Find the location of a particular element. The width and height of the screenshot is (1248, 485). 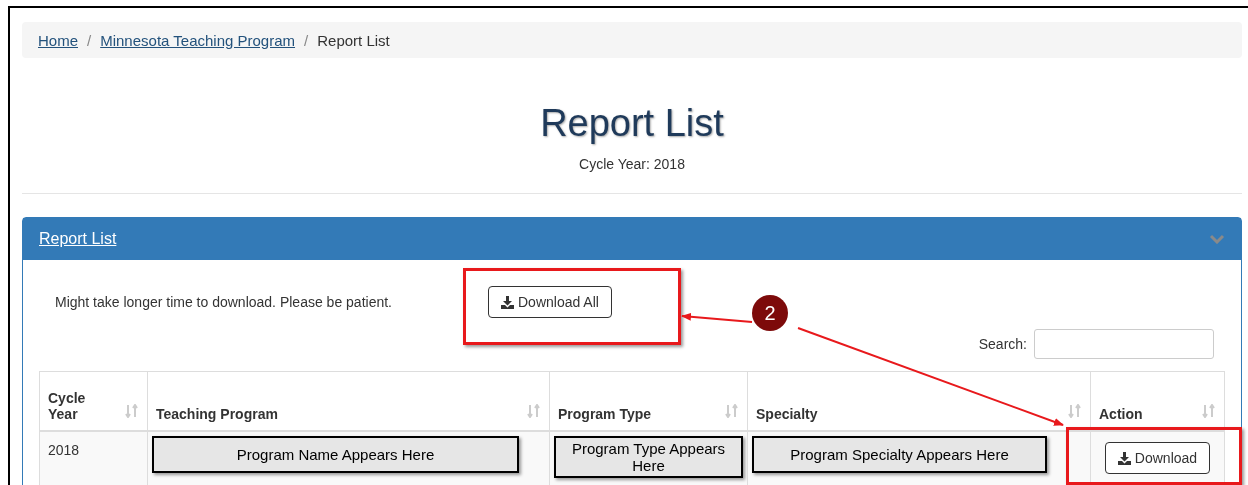

panel-title-link: Report List is located at coordinates (78, 239).